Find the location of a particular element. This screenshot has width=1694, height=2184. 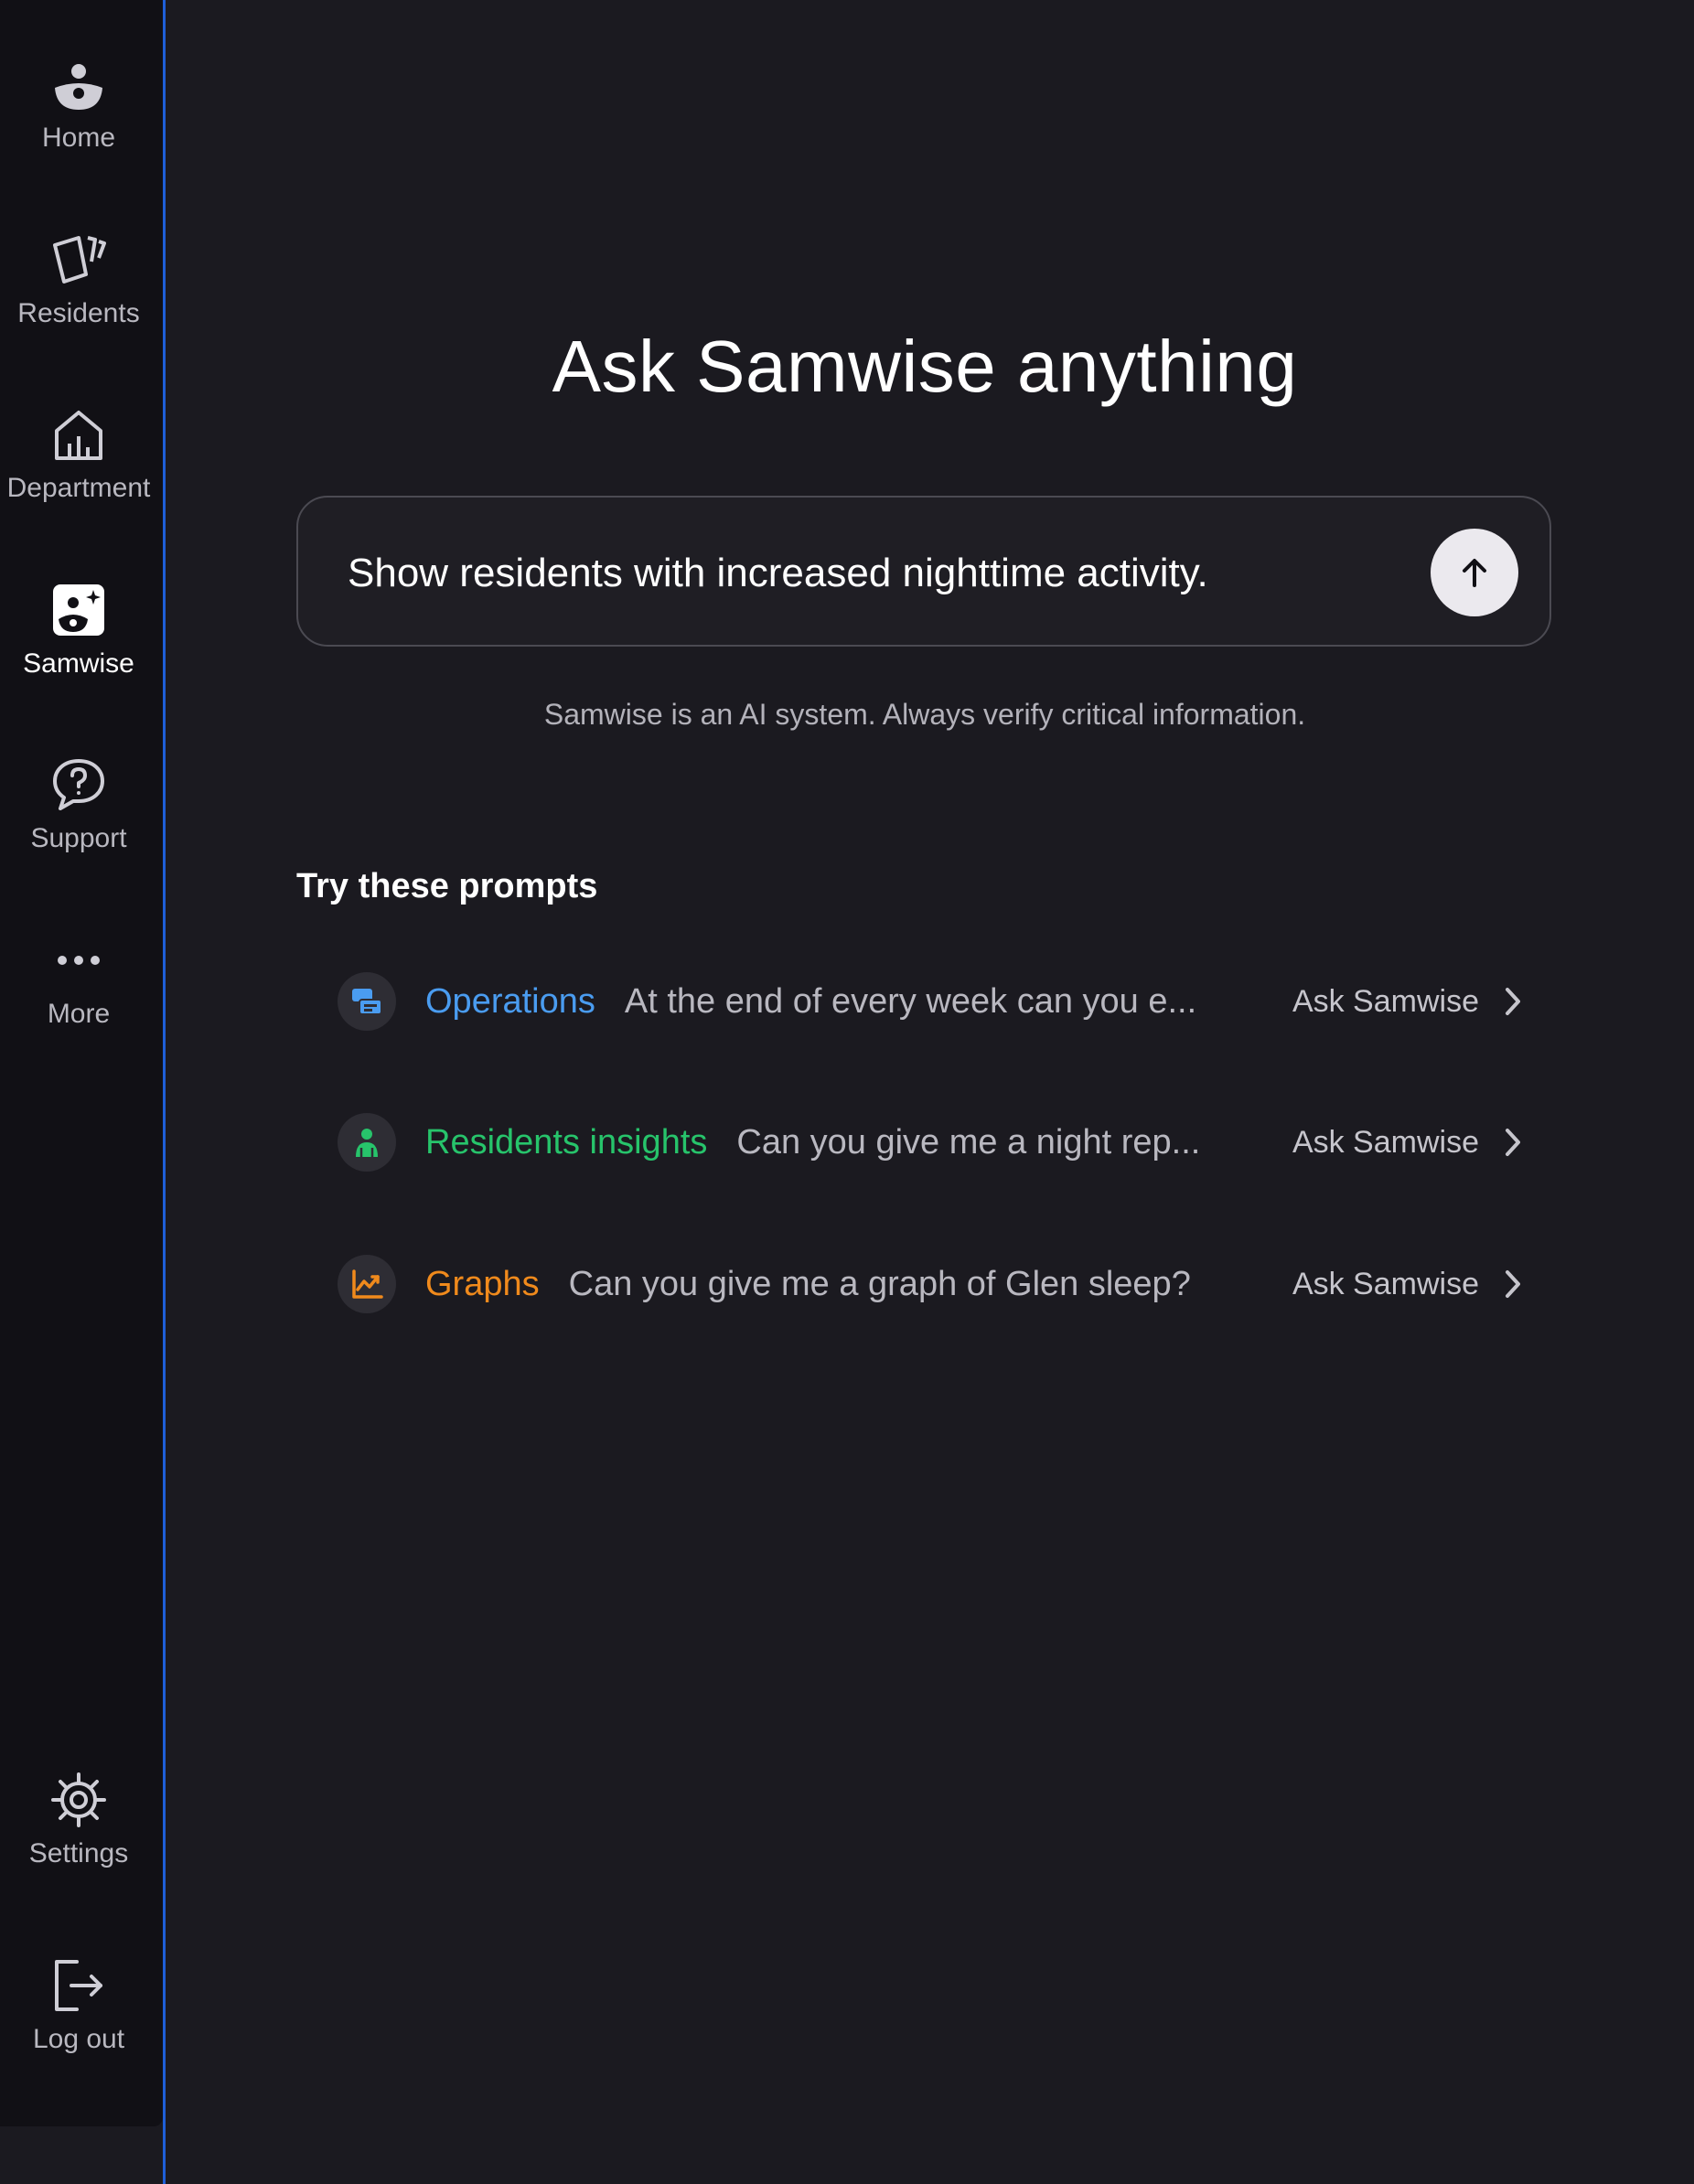

chat-input is located at coordinates (874, 573).